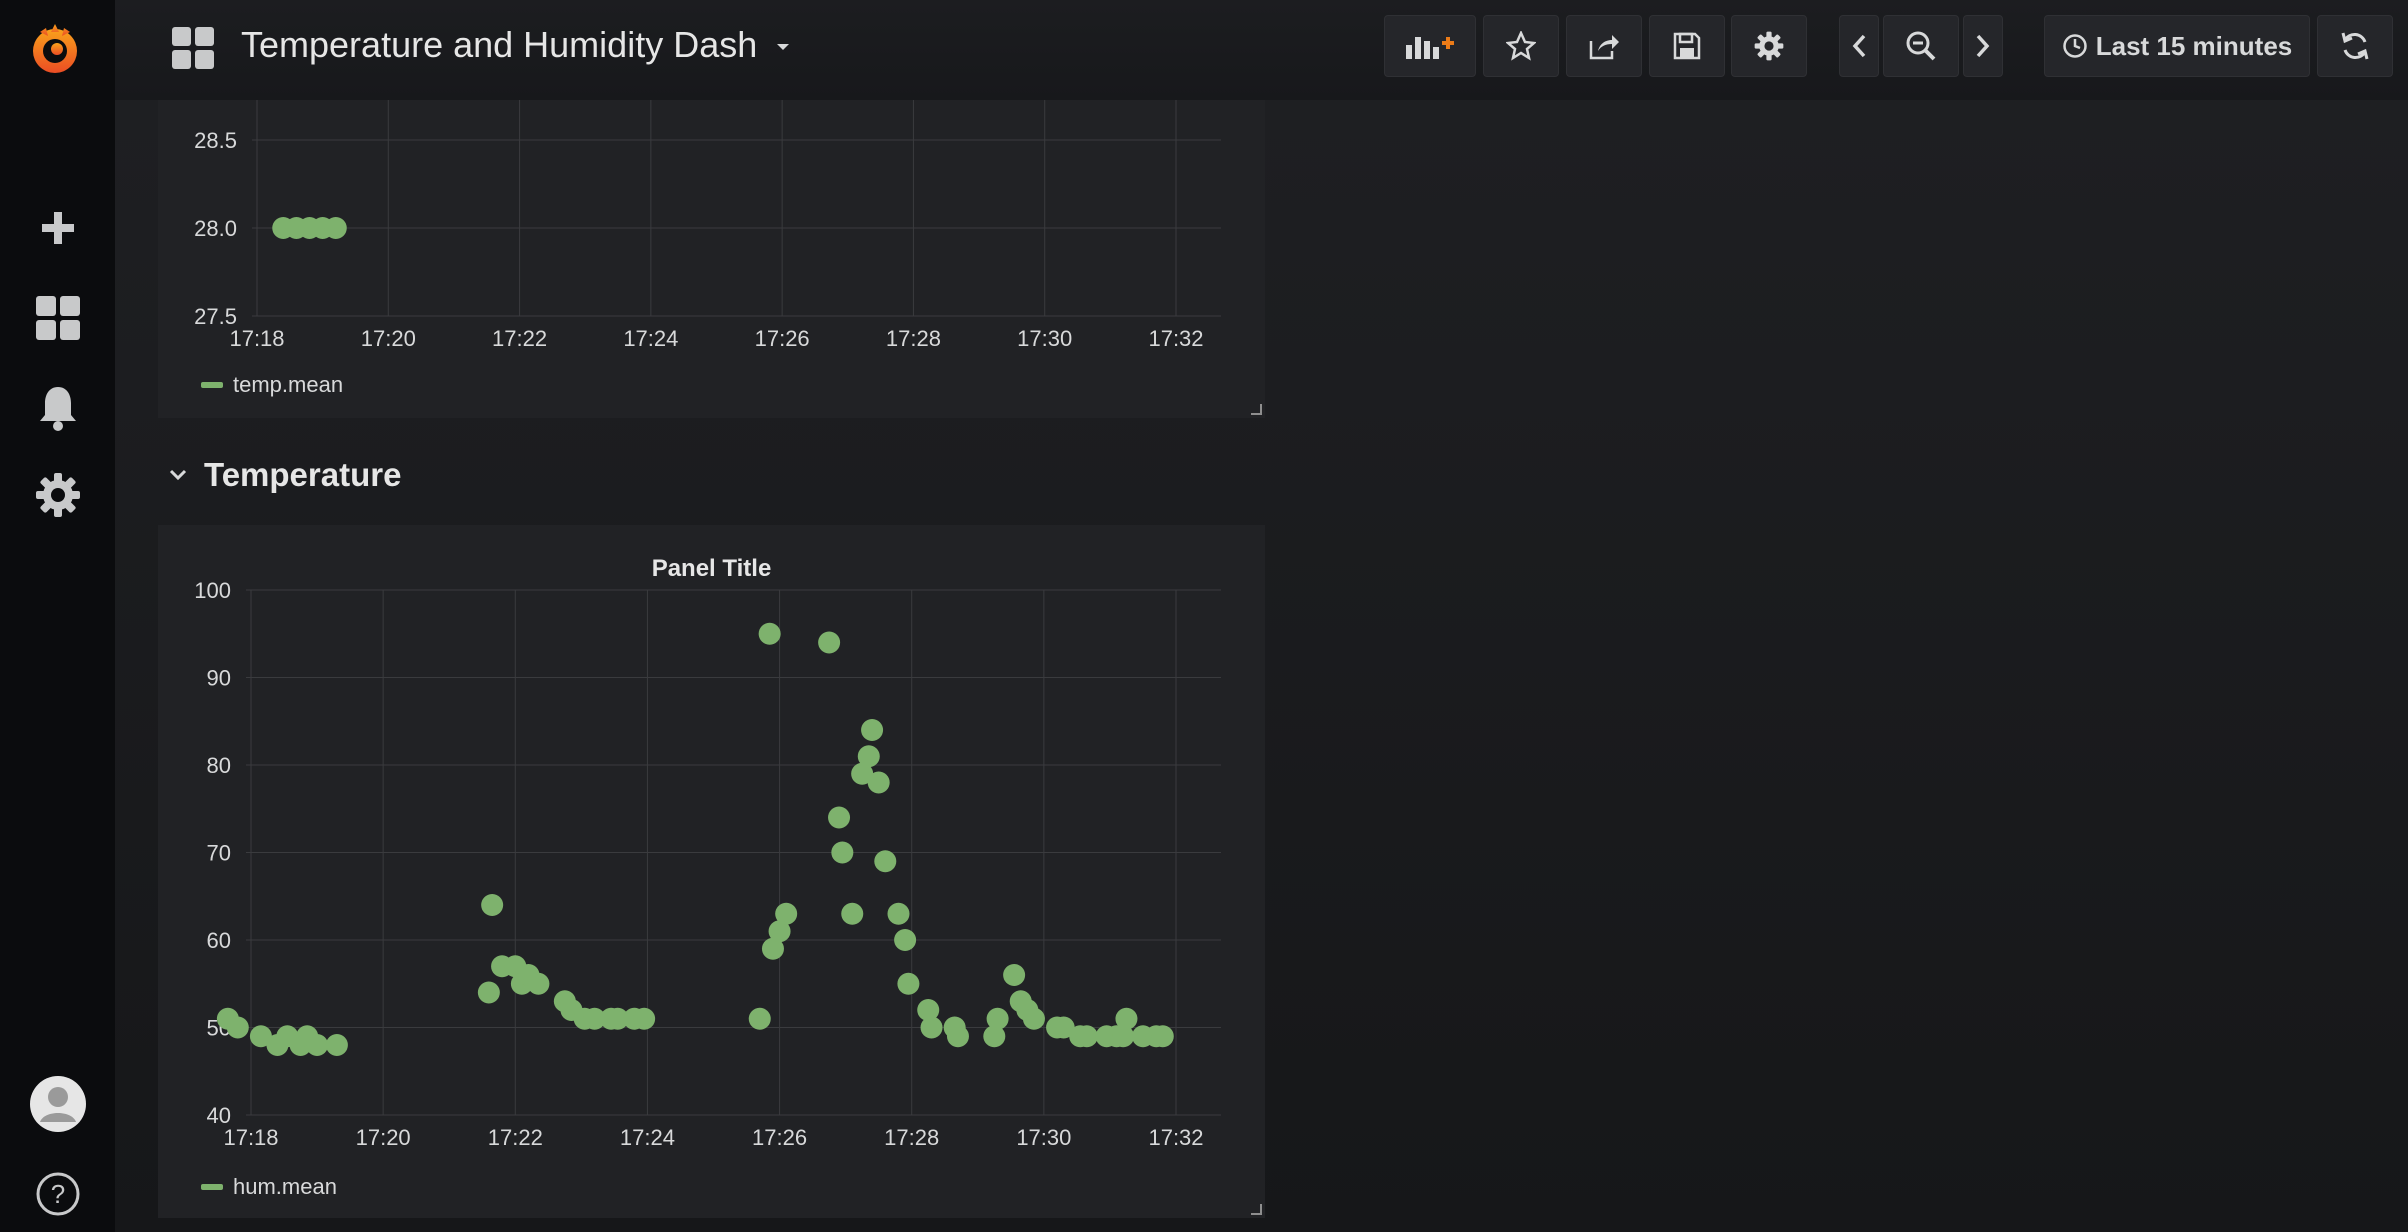 This screenshot has height=1232, width=2408. Describe the element at coordinates (219, 678) in the screenshot. I see `y-tick-label: 90` at that location.